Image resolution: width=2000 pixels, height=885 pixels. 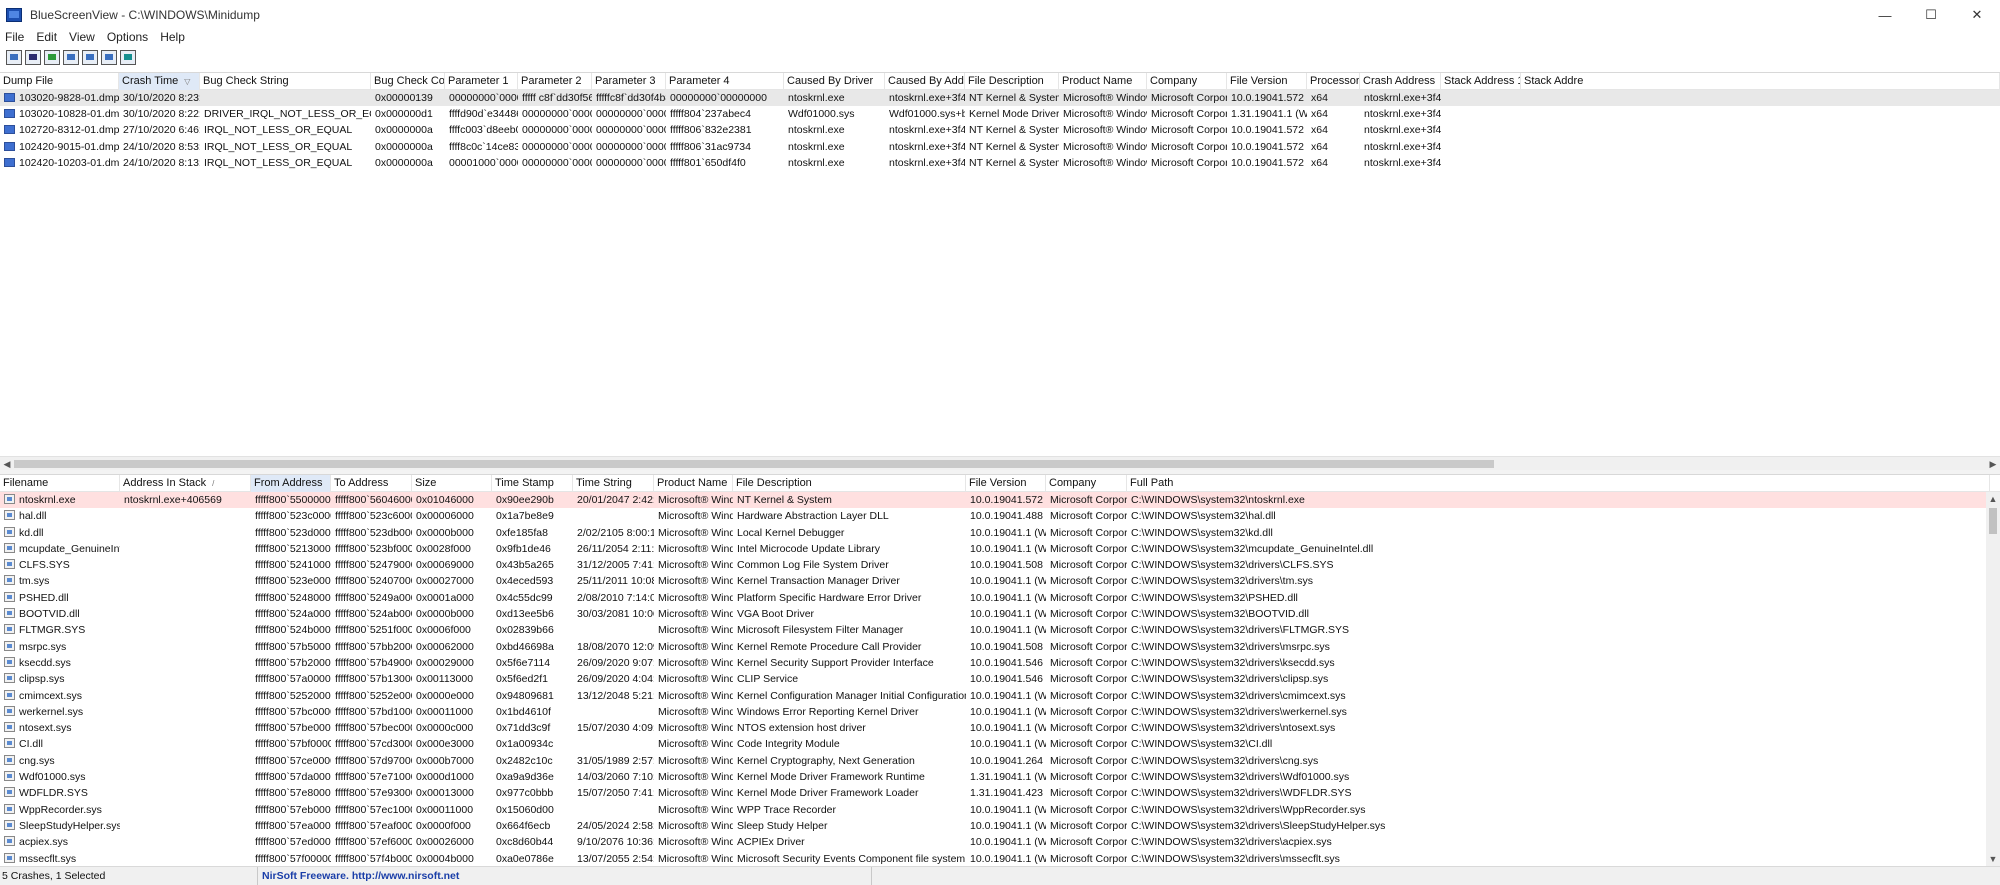 I want to click on options-icon, so click(x=90, y=57).